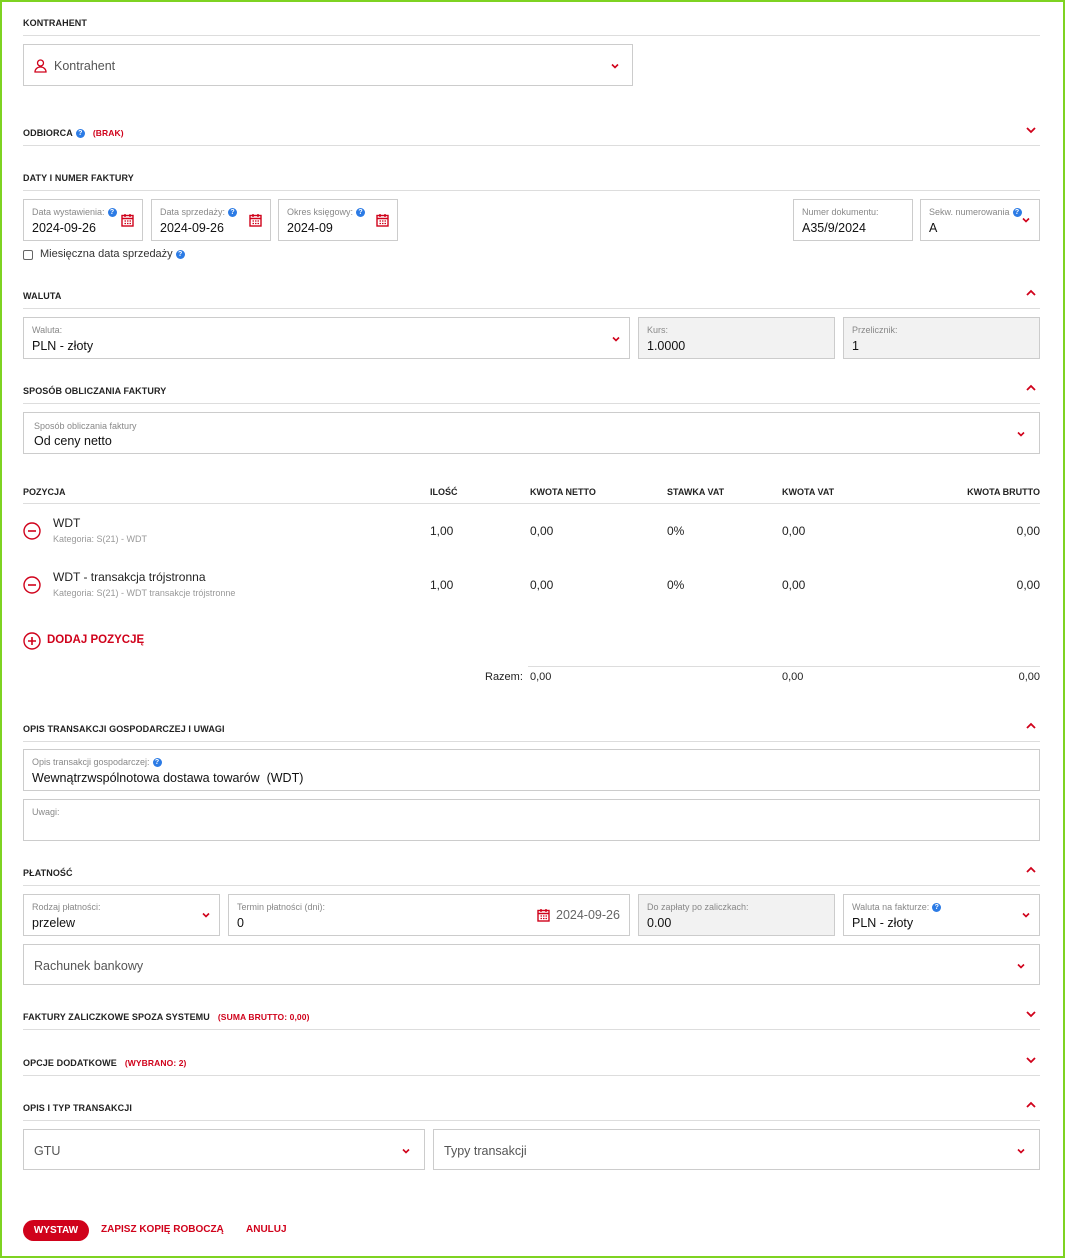 The height and width of the screenshot is (1258, 1065). What do you see at coordinates (969, 212) in the screenshot?
I see `numbering-sequence-label: Sekw. numerowania` at bounding box center [969, 212].